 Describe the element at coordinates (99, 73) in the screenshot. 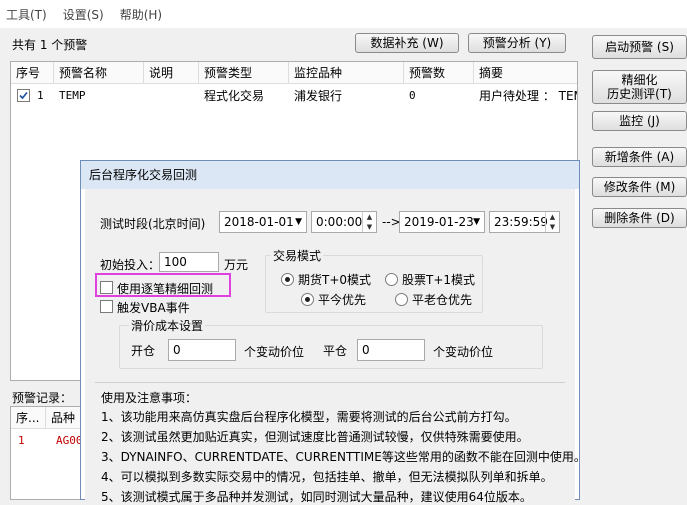

I see `col-name: 预警名称` at that location.